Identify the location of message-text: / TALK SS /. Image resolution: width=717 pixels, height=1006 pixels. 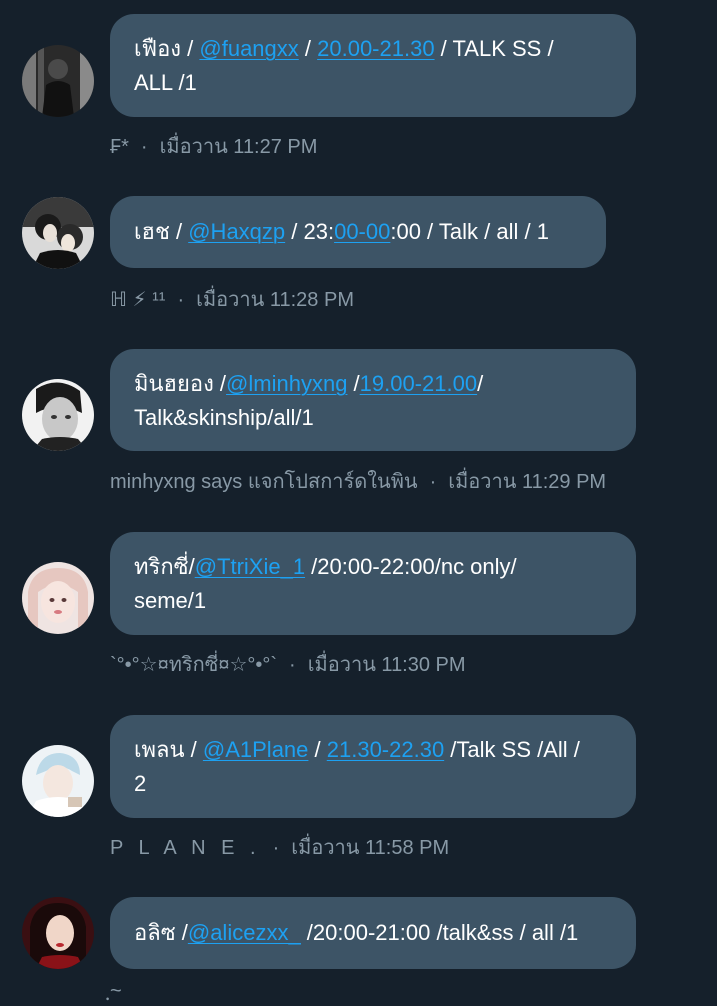
(494, 48).